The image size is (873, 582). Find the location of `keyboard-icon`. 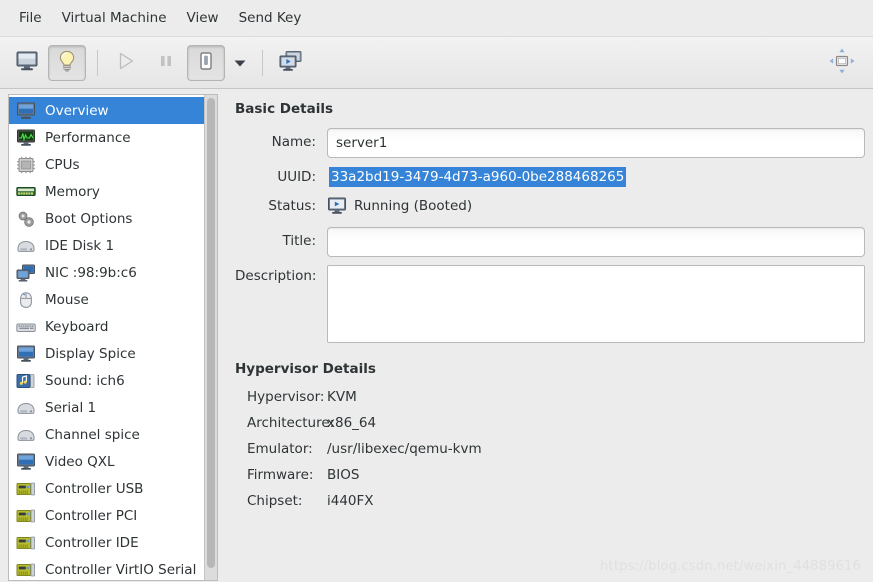

keyboard-icon is located at coordinates (26, 326).